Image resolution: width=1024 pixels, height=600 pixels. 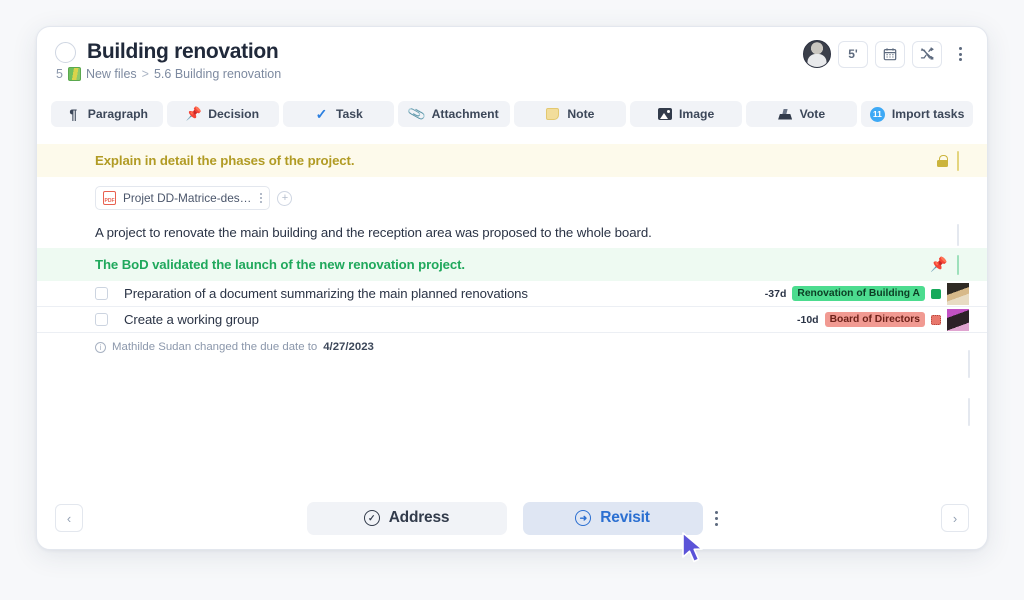 What do you see at coordinates (191, 319) in the screenshot?
I see `task-label: Create a working group` at bounding box center [191, 319].